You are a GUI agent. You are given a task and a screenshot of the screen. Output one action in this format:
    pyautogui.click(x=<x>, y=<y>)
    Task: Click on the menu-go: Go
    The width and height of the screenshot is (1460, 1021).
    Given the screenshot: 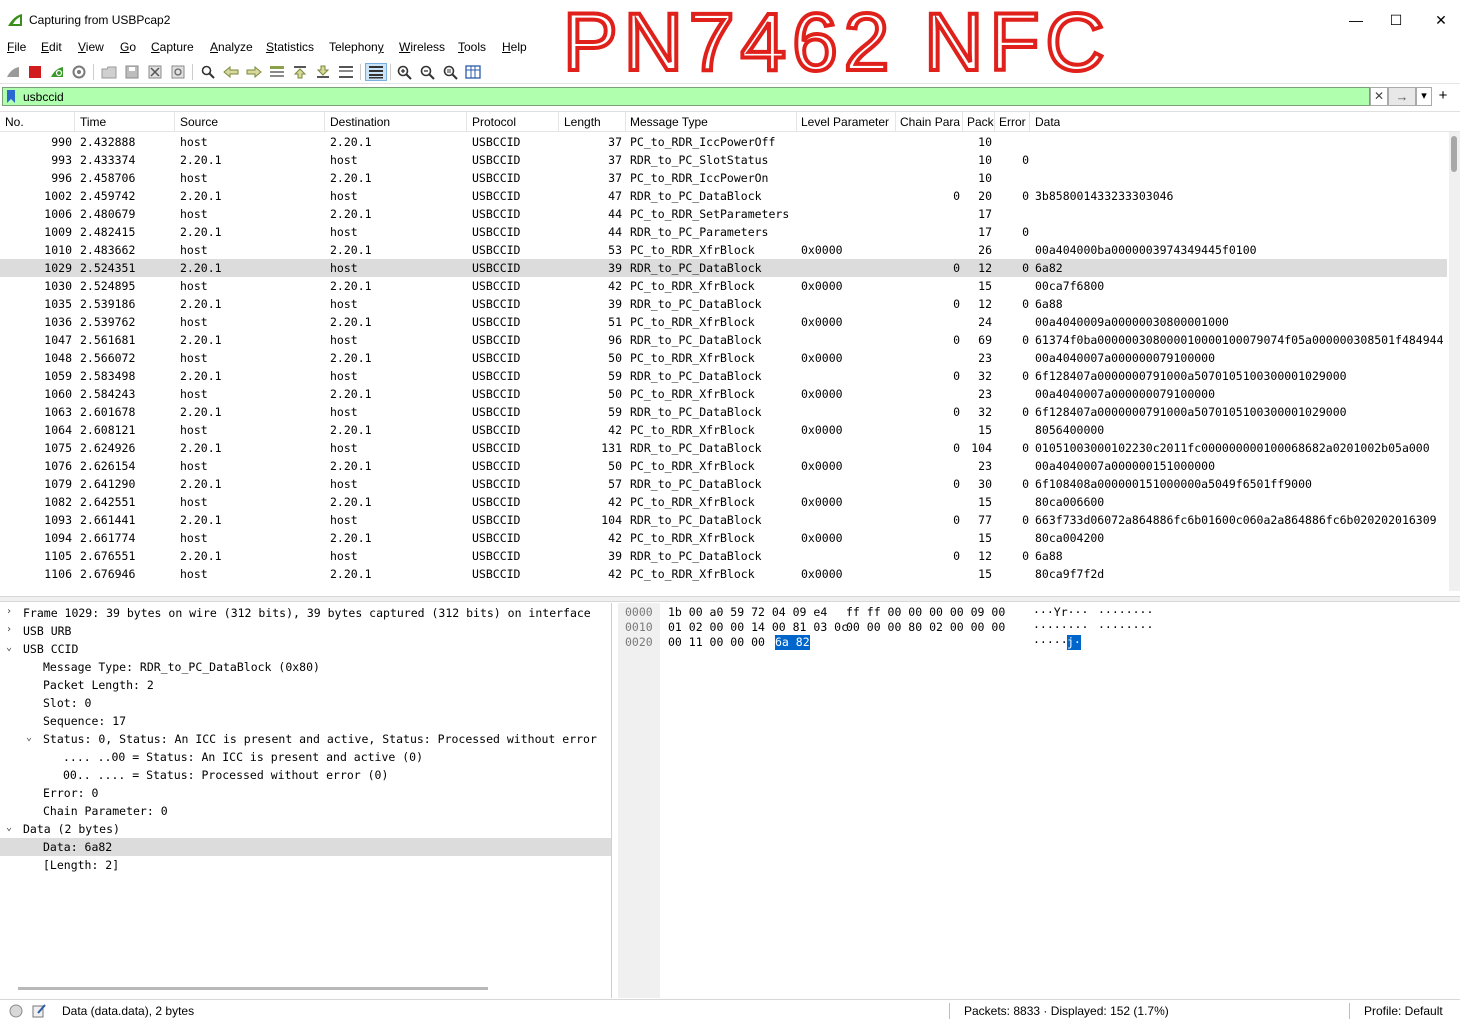 What is the action you would take?
    pyautogui.click(x=128, y=47)
    